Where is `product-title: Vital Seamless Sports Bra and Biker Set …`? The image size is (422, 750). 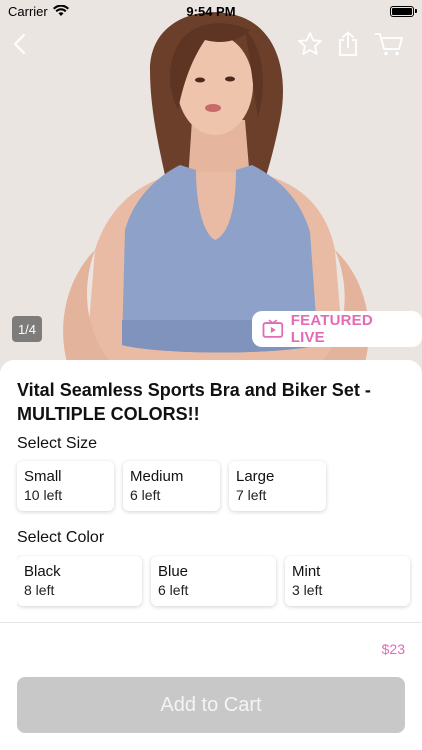
product-title: Vital Seamless Sports Bra and Biker Set … is located at coordinates (194, 402).